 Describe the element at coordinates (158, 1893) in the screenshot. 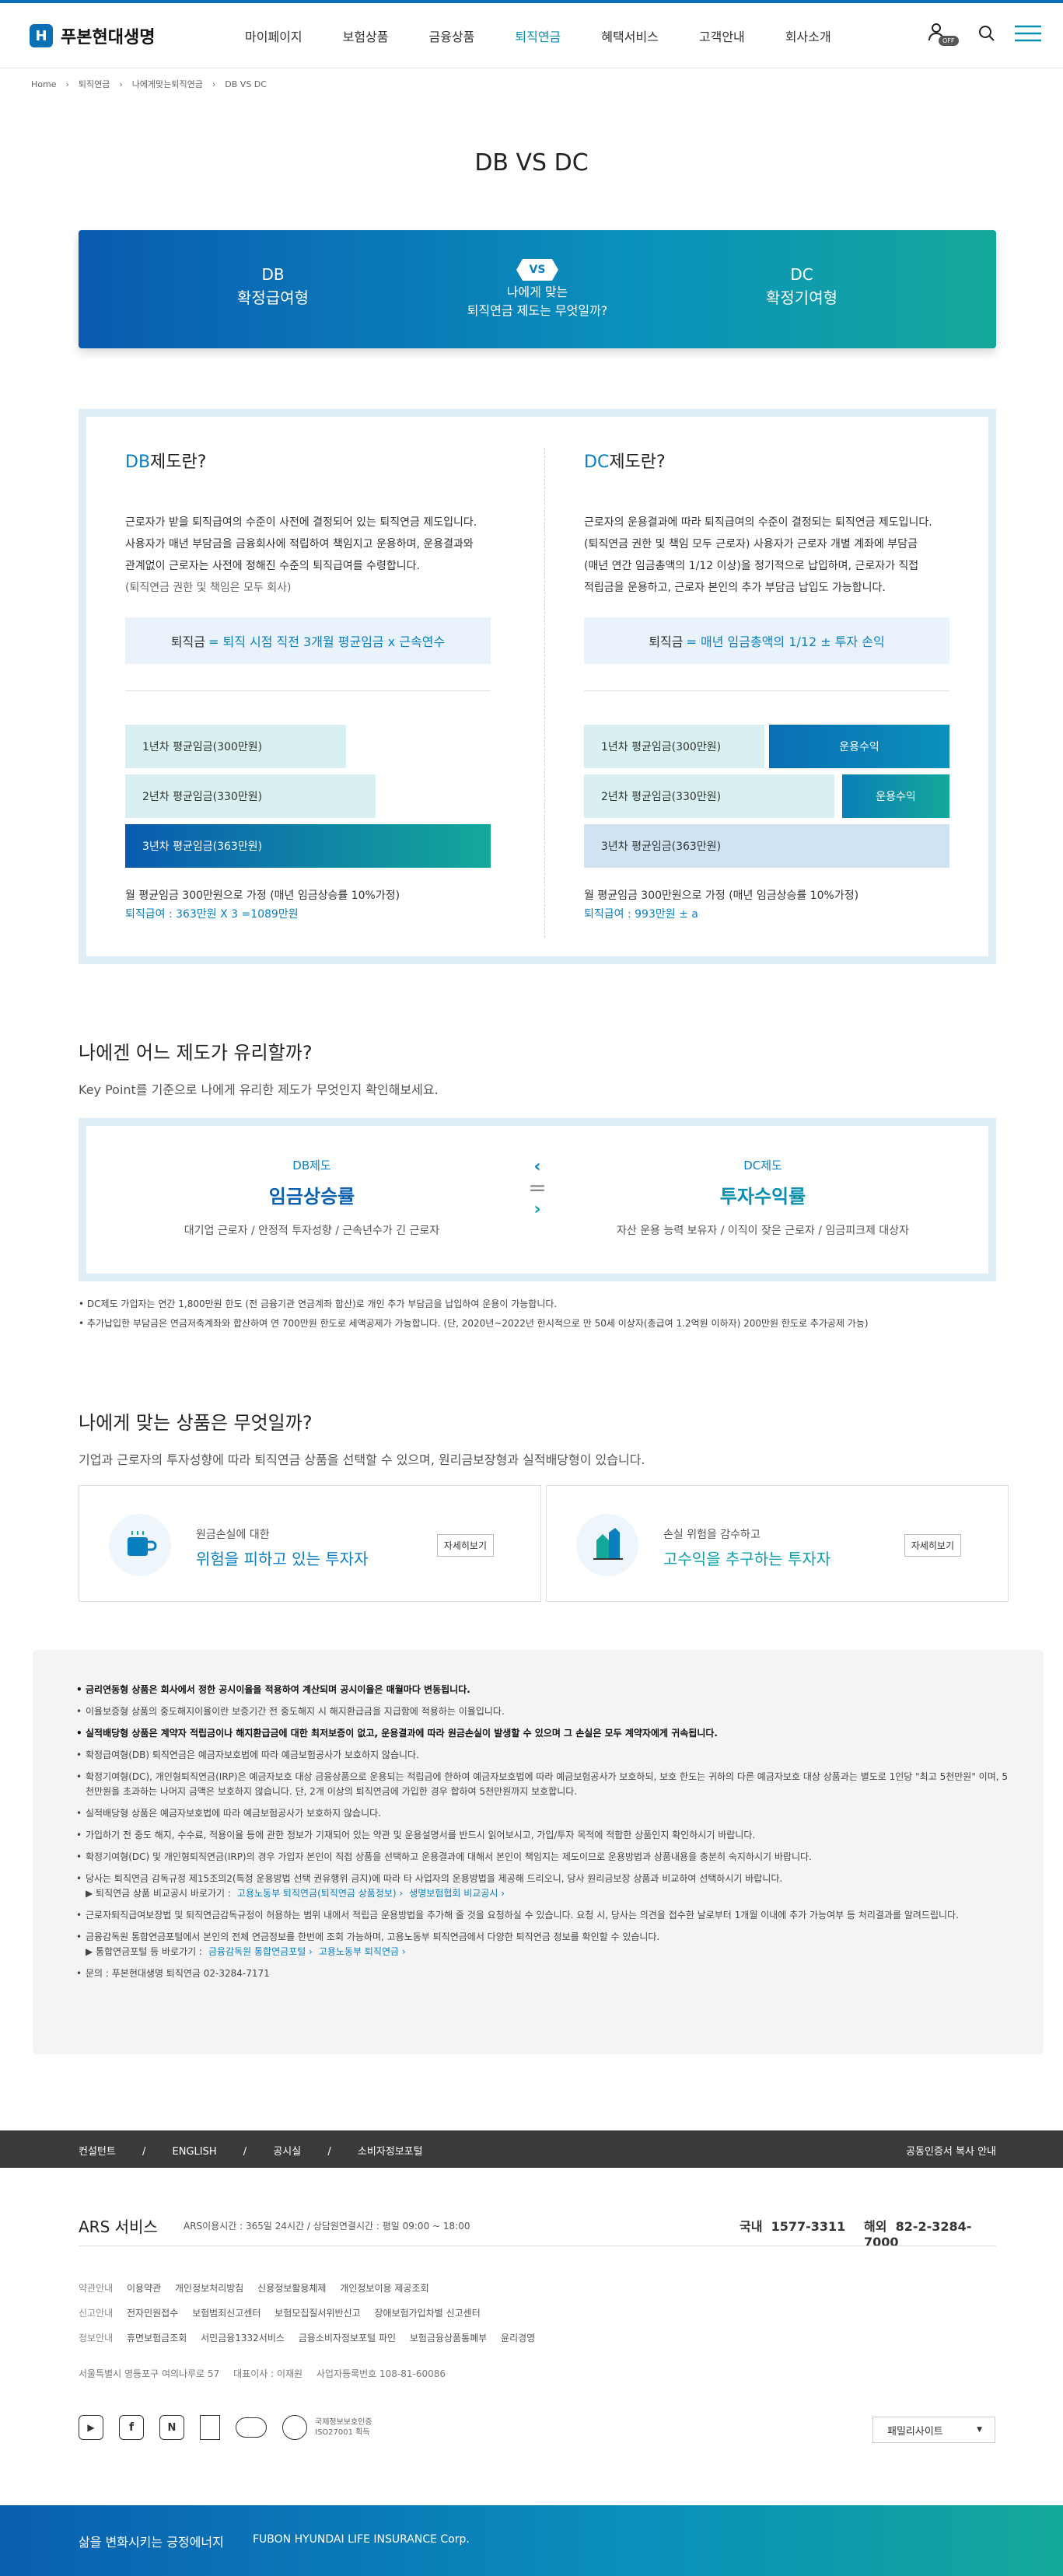

I see `notice-link-prefix: ▶ 퇴직연금 상품 비교공시 바로가기 :` at that location.